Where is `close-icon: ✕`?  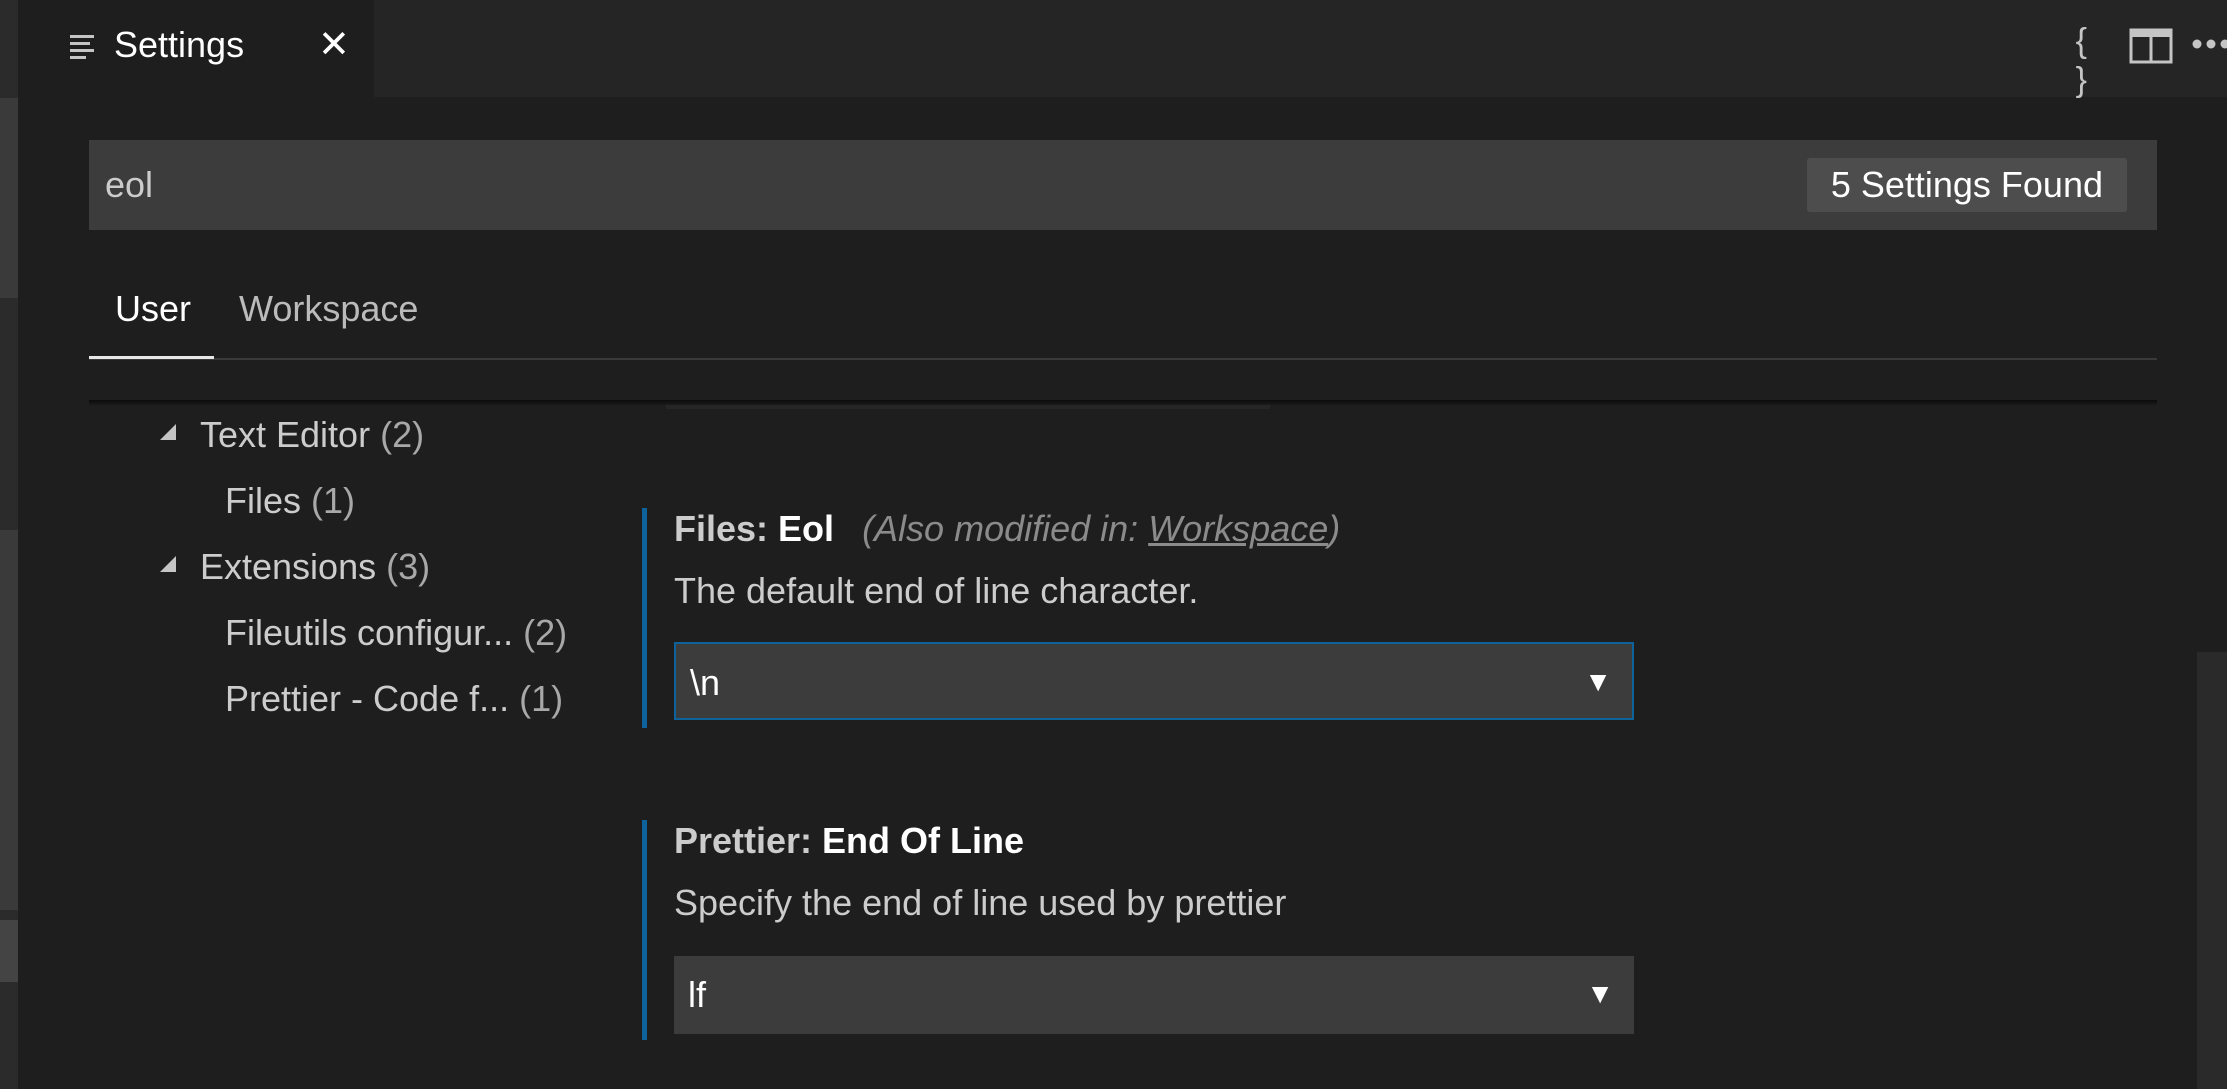
close-icon: ✕ is located at coordinates (334, 44).